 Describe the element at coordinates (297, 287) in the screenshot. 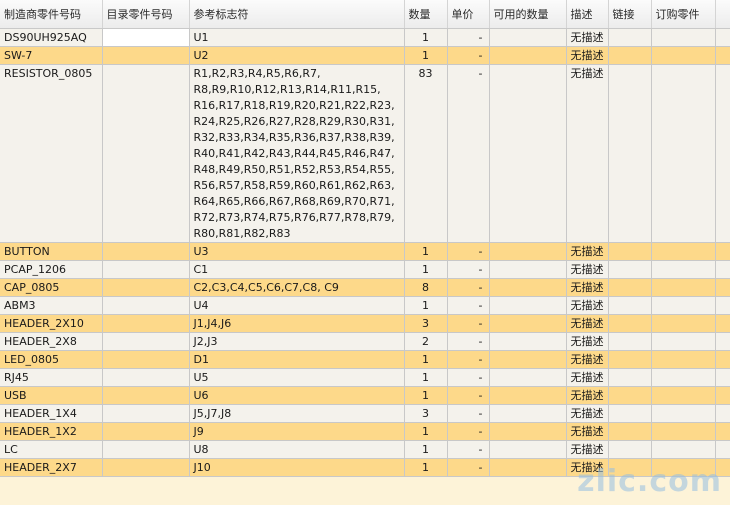

I see `cell-designators: C2,C3,C4,C5,C6,C7,C8, C9` at that location.